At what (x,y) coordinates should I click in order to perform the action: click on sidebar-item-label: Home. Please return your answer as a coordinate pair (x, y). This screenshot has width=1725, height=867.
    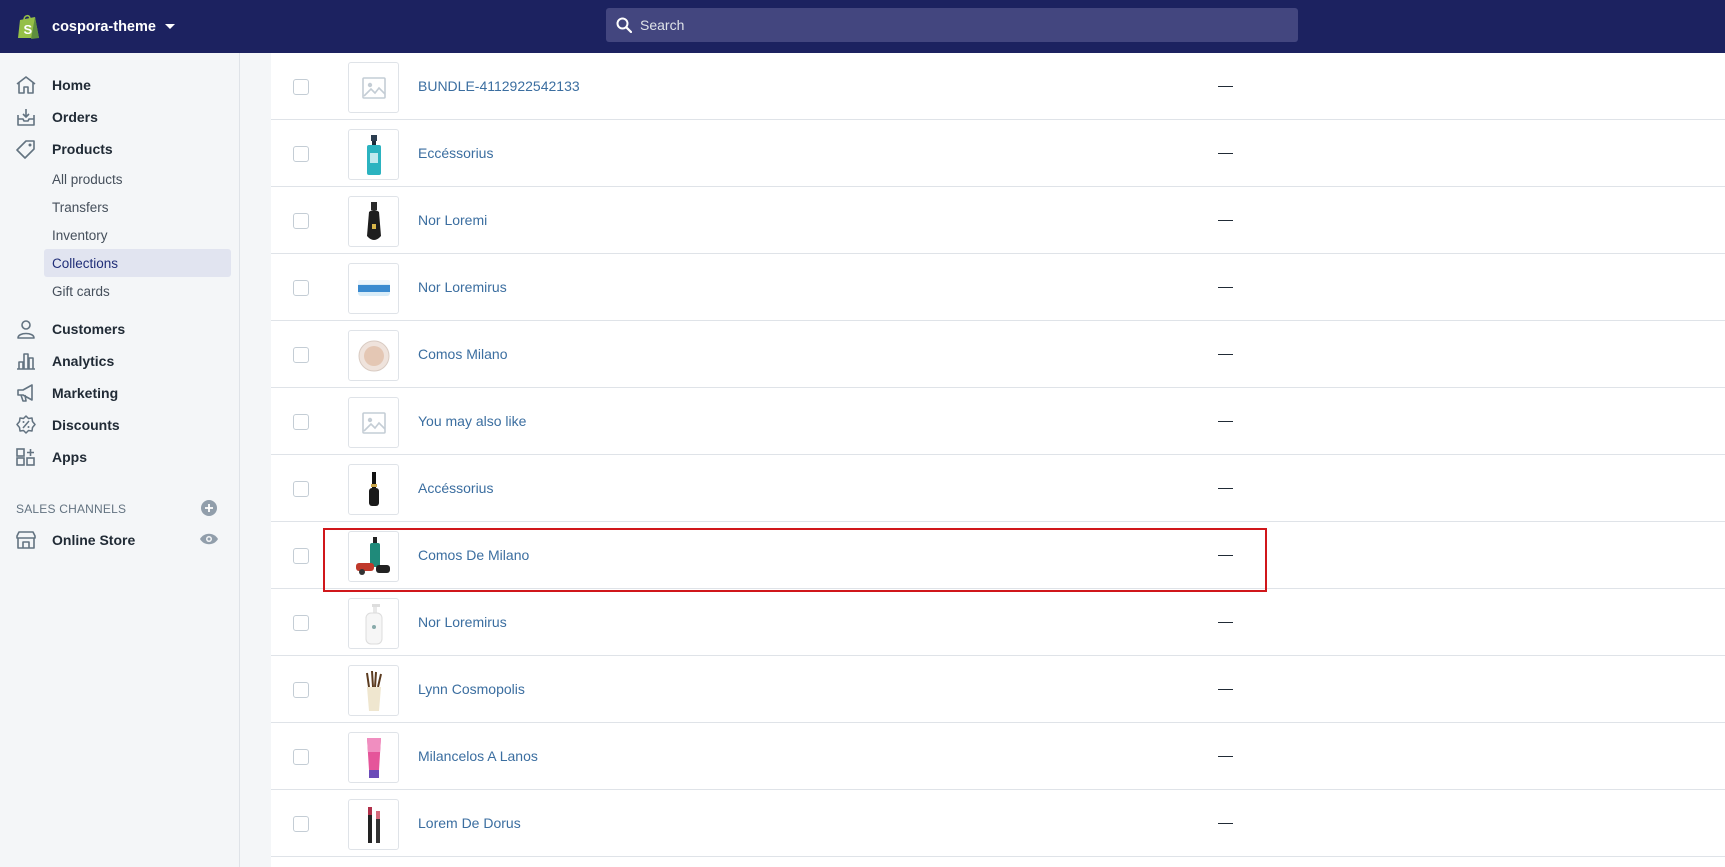
    Looking at the image, I should click on (71, 85).